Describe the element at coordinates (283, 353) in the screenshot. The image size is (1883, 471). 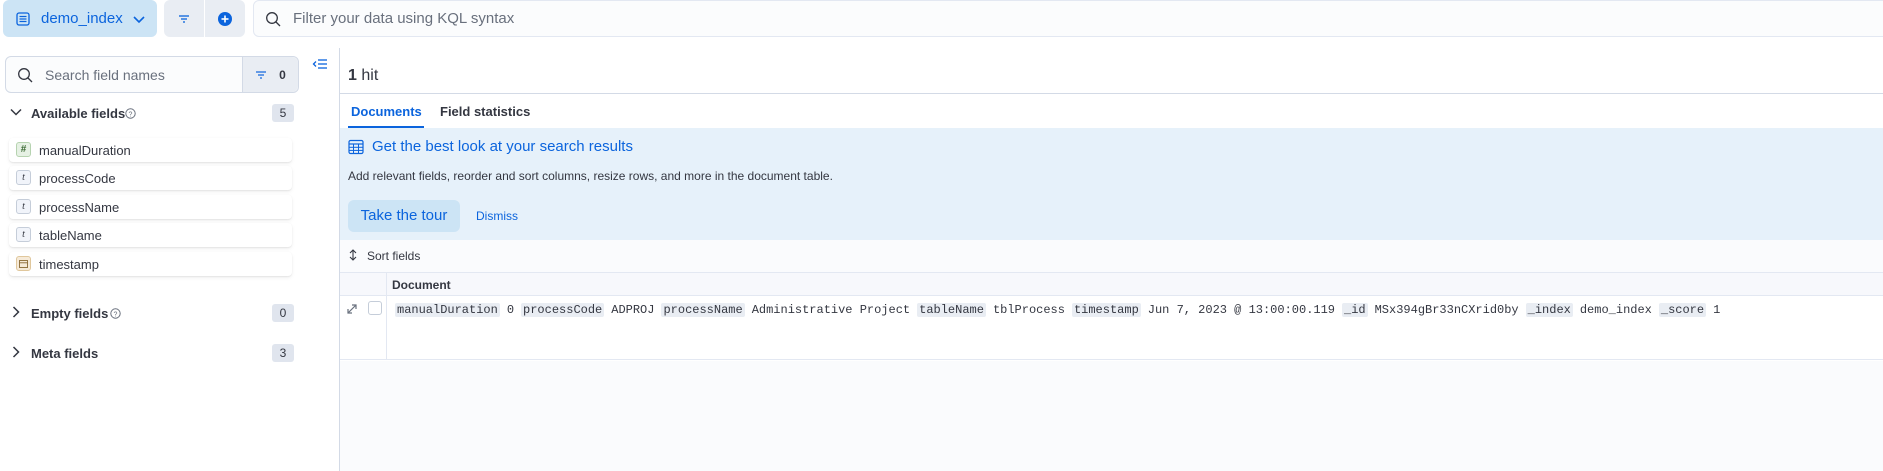
I see `meta-fields-count: 3` at that location.